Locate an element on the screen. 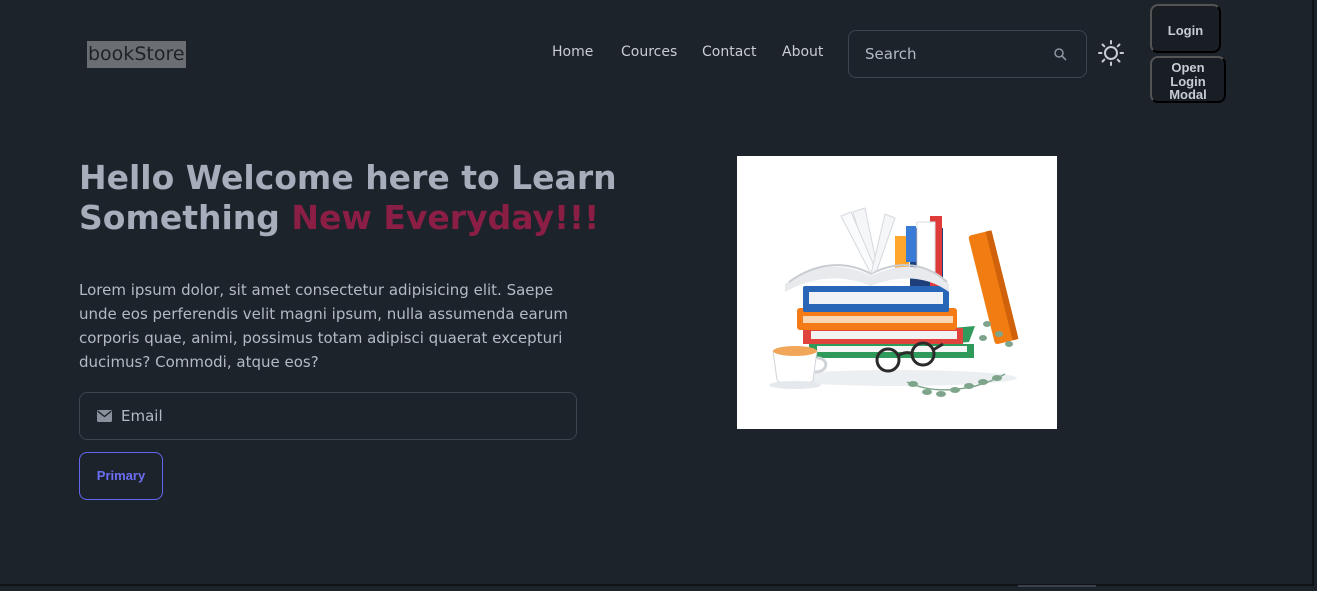 This screenshot has width=1317, height=591. modal-label-line-1: Open is located at coordinates (1188, 67).